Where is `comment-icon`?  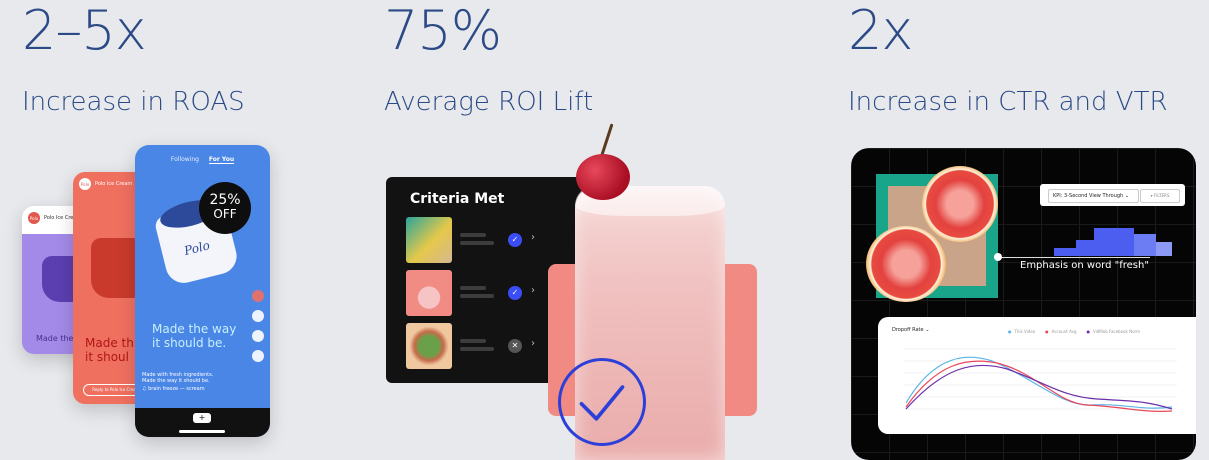 comment-icon is located at coordinates (258, 336).